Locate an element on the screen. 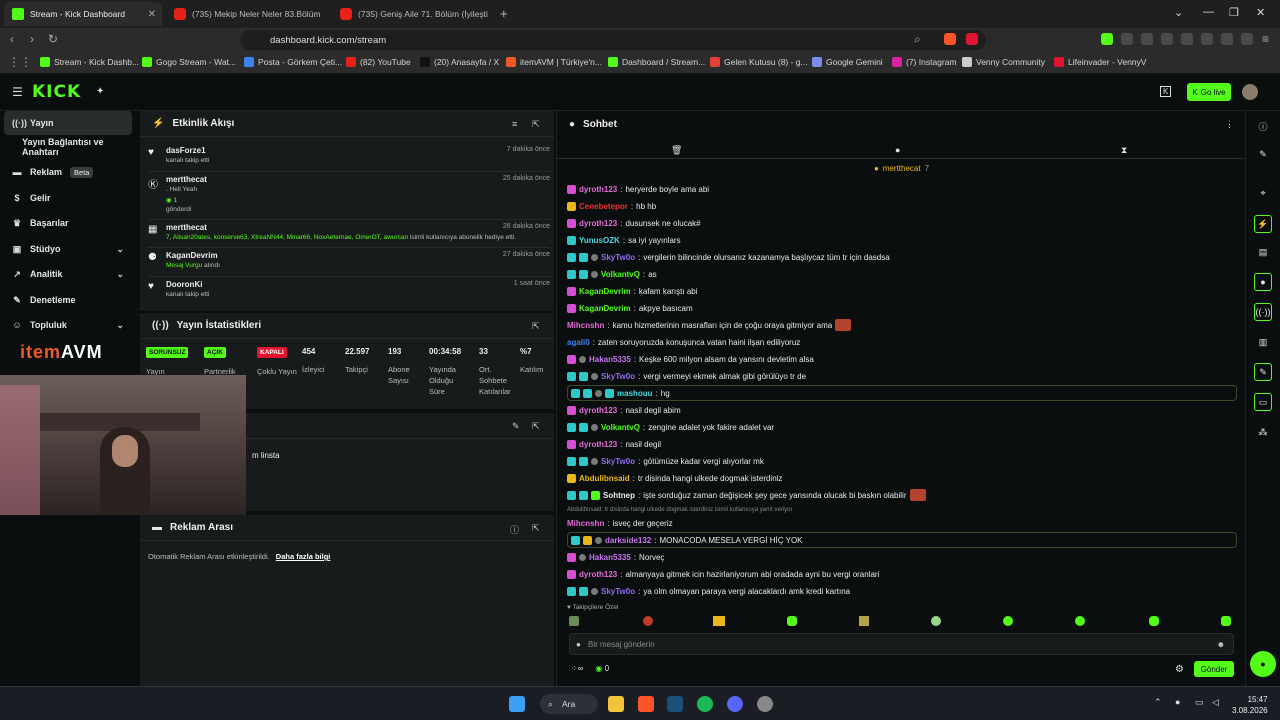  bookmark-item: Lifeinvader - VennyV is located at coordinates (1100, 62).